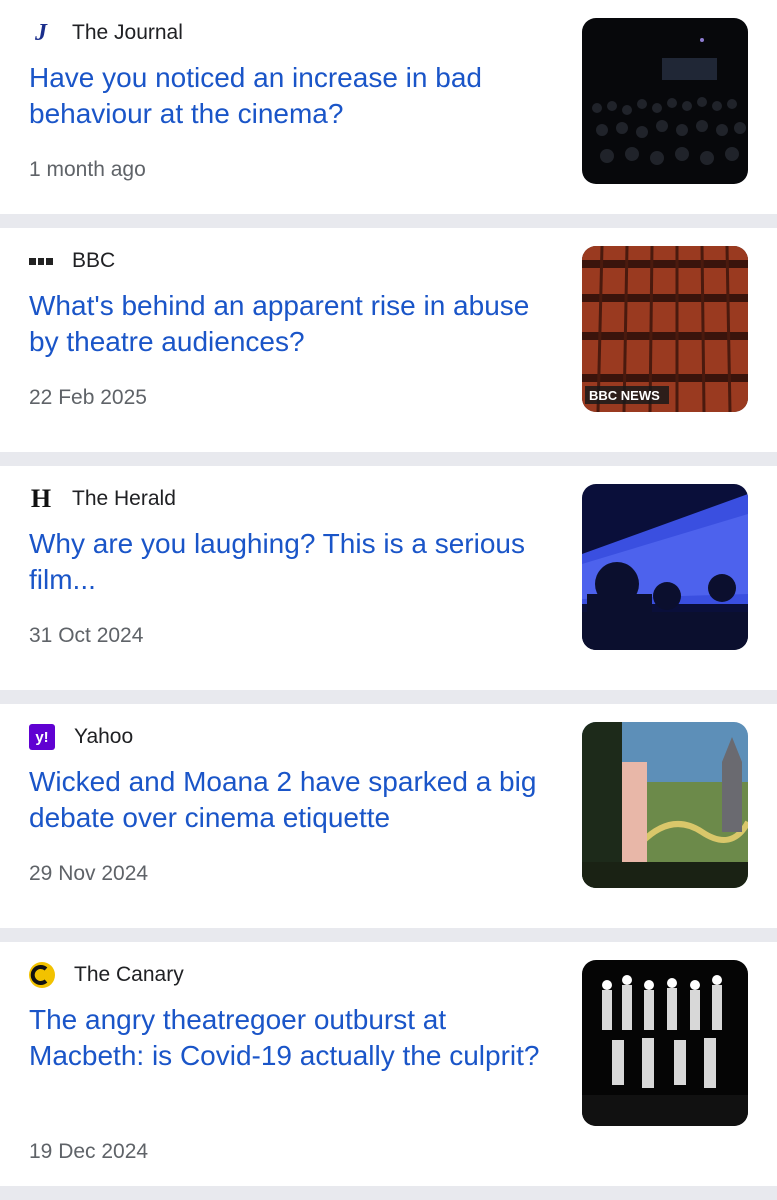 The height and width of the screenshot is (1200, 777). I want to click on source-name: Yahoo, so click(104, 736).